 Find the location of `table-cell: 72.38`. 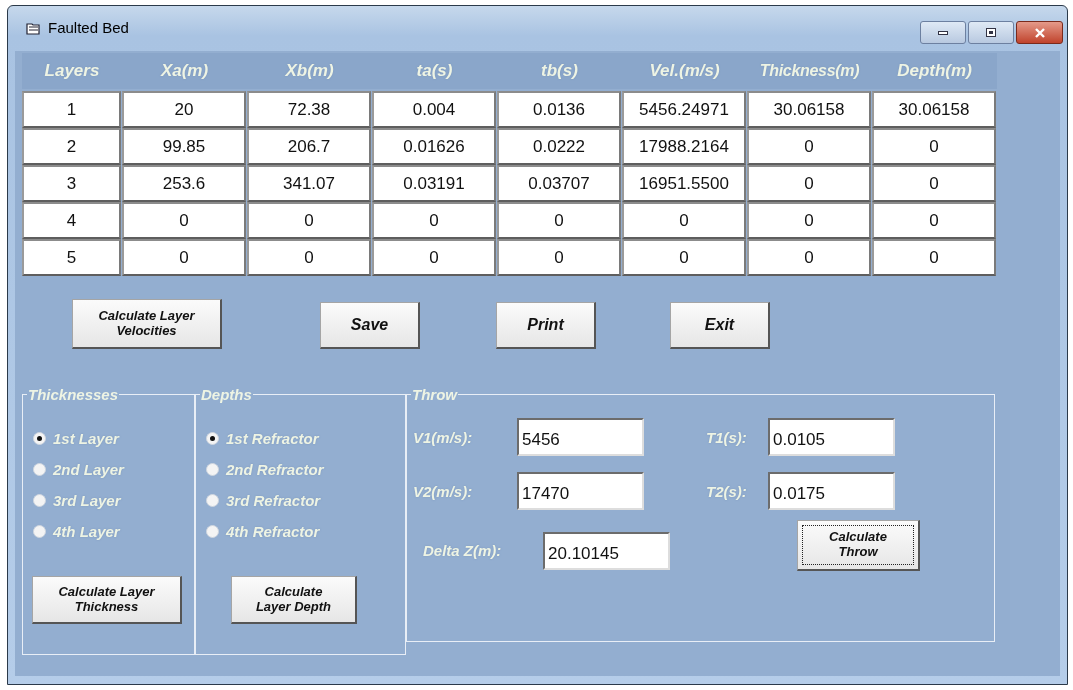

table-cell: 72.38 is located at coordinates (309, 109).